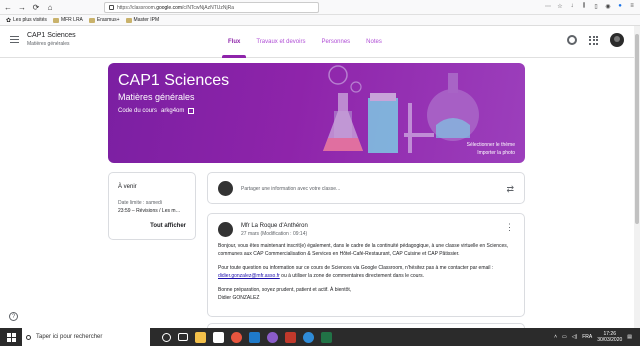  I want to click on notifications-icon: ▤, so click(629, 337).